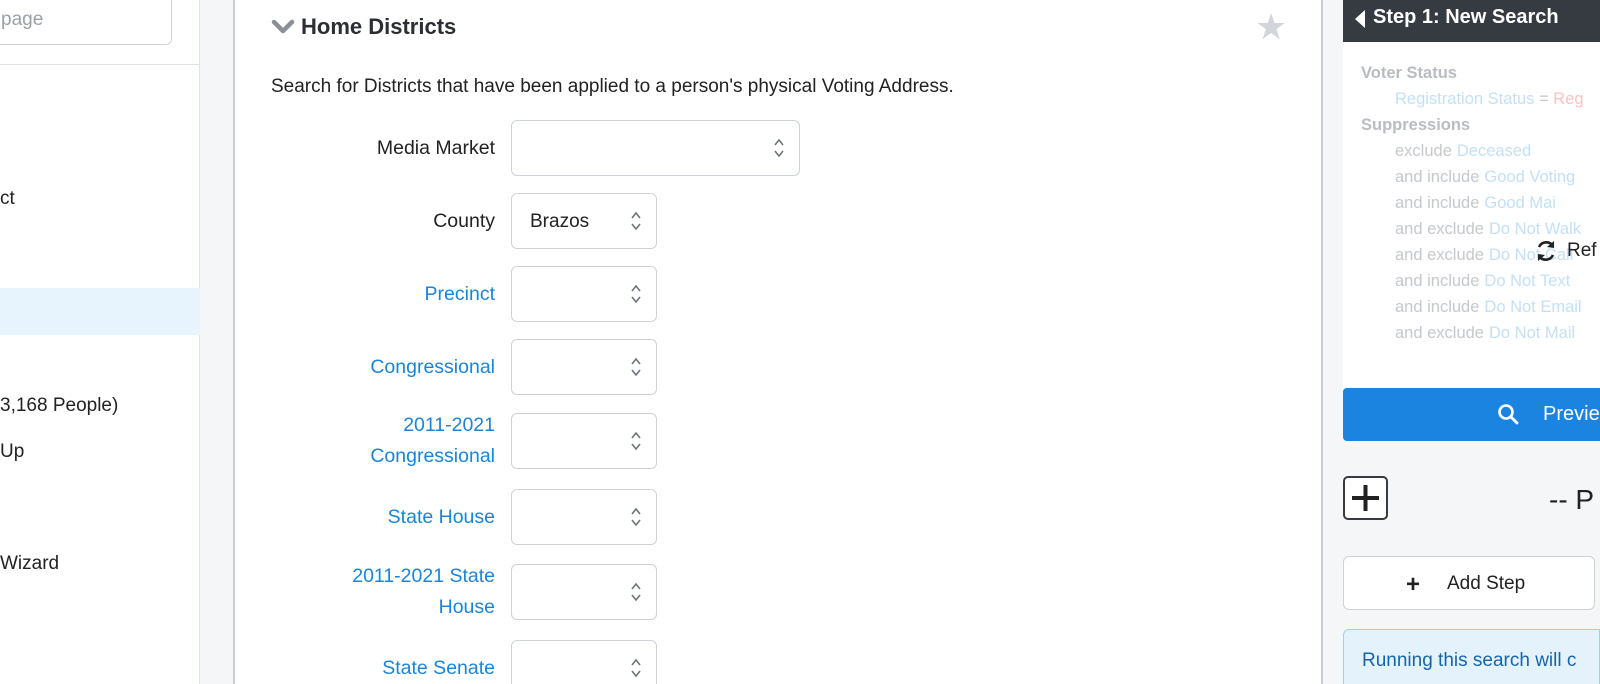  Describe the element at coordinates (1485, 333) in the screenshot. I see `suppression-rule: and exclude Do Not Mail` at that location.